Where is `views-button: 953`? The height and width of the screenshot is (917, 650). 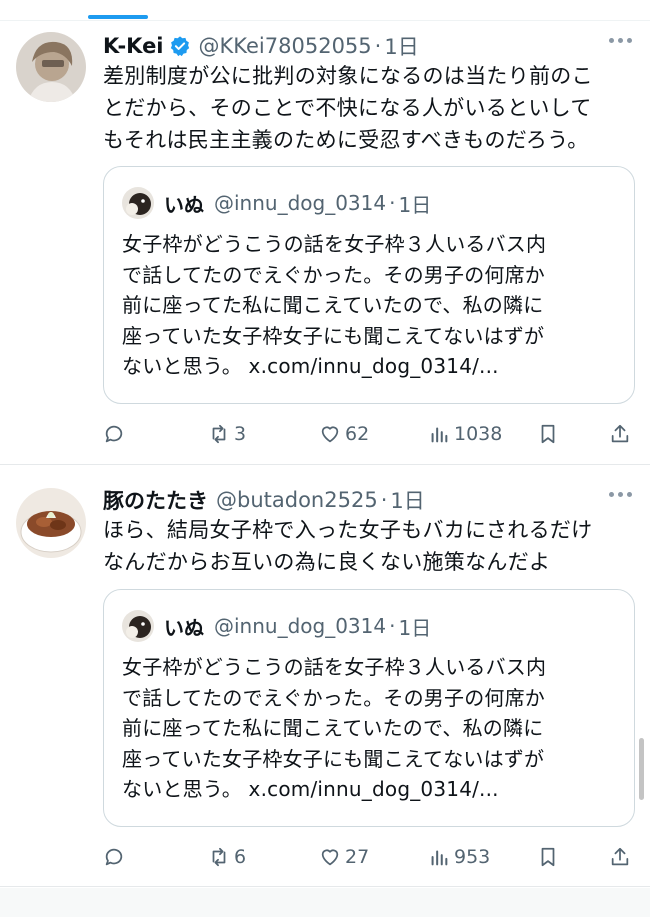
views-button: 953 is located at coordinates (459, 857).